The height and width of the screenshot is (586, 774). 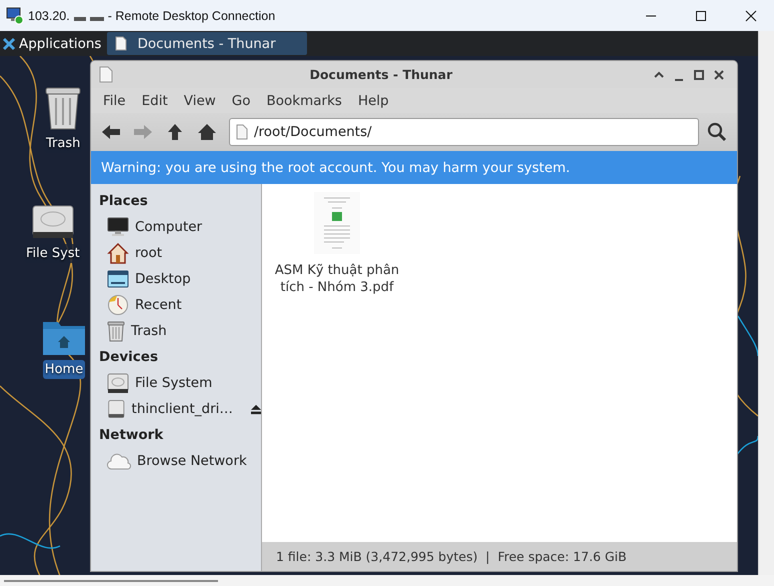 I want to click on sidebar-item: Browse Network, so click(x=176, y=461).